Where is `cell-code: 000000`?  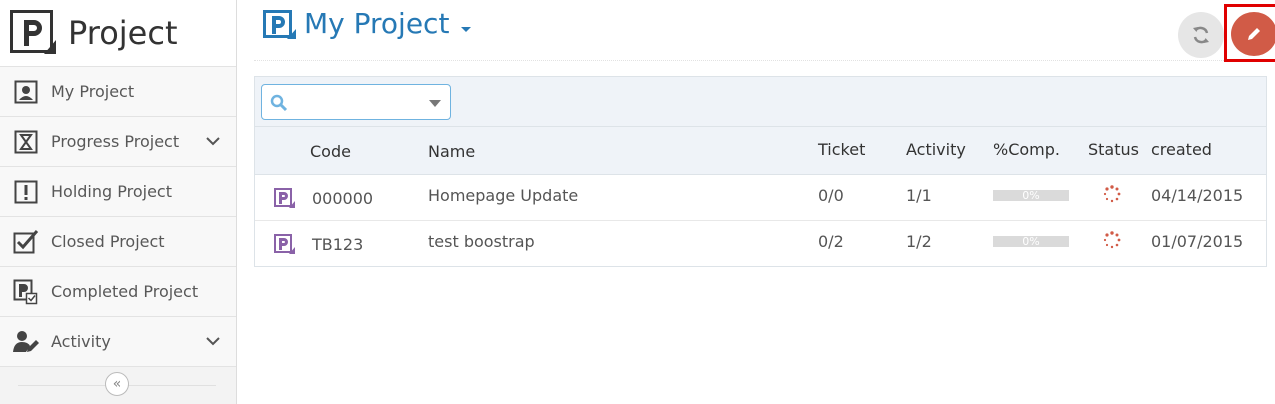
cell-code: 000000 is located at coordinates (343, 198).